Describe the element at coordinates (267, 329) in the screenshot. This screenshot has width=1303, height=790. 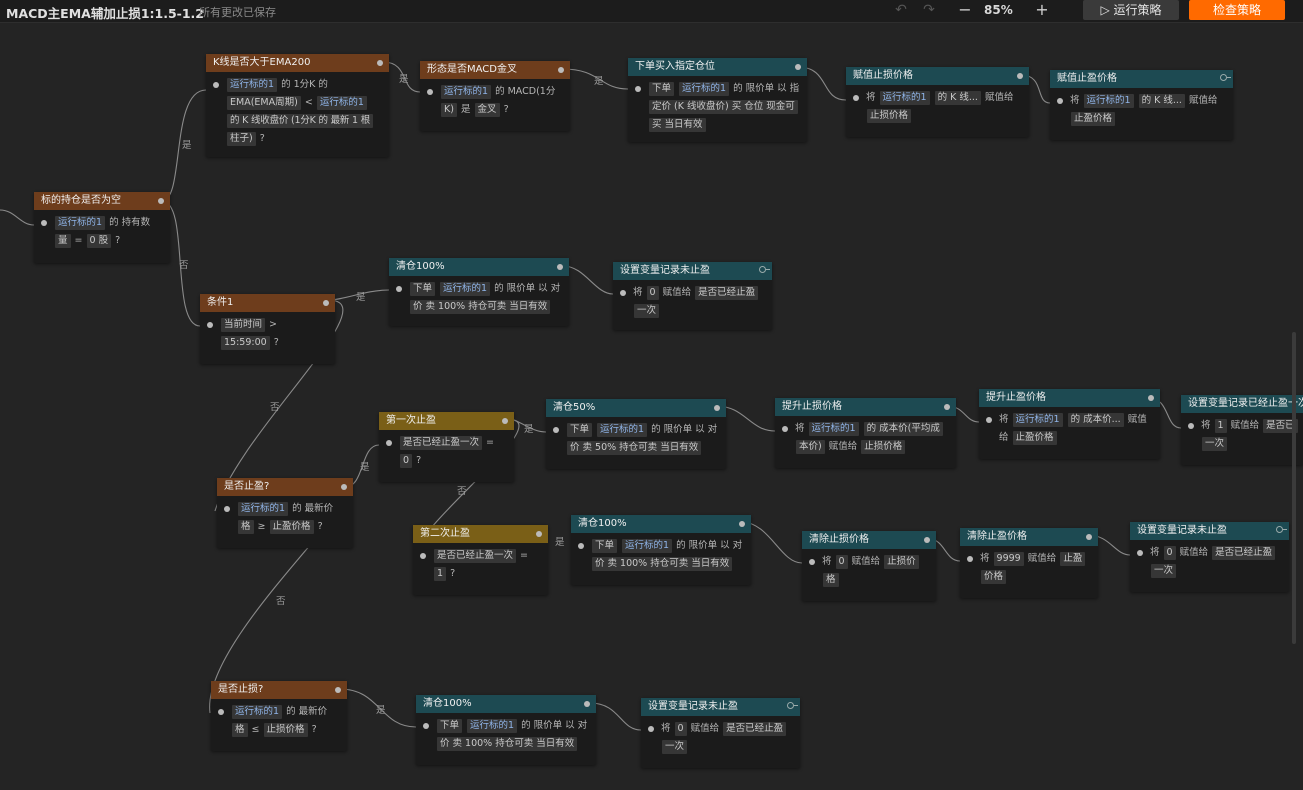
I see `condition-node-time-check: 条件1 当前时间 >15:59:00 ?` at that location.